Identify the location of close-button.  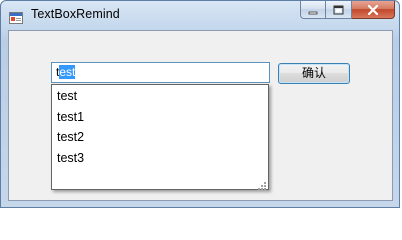
(373, 10).